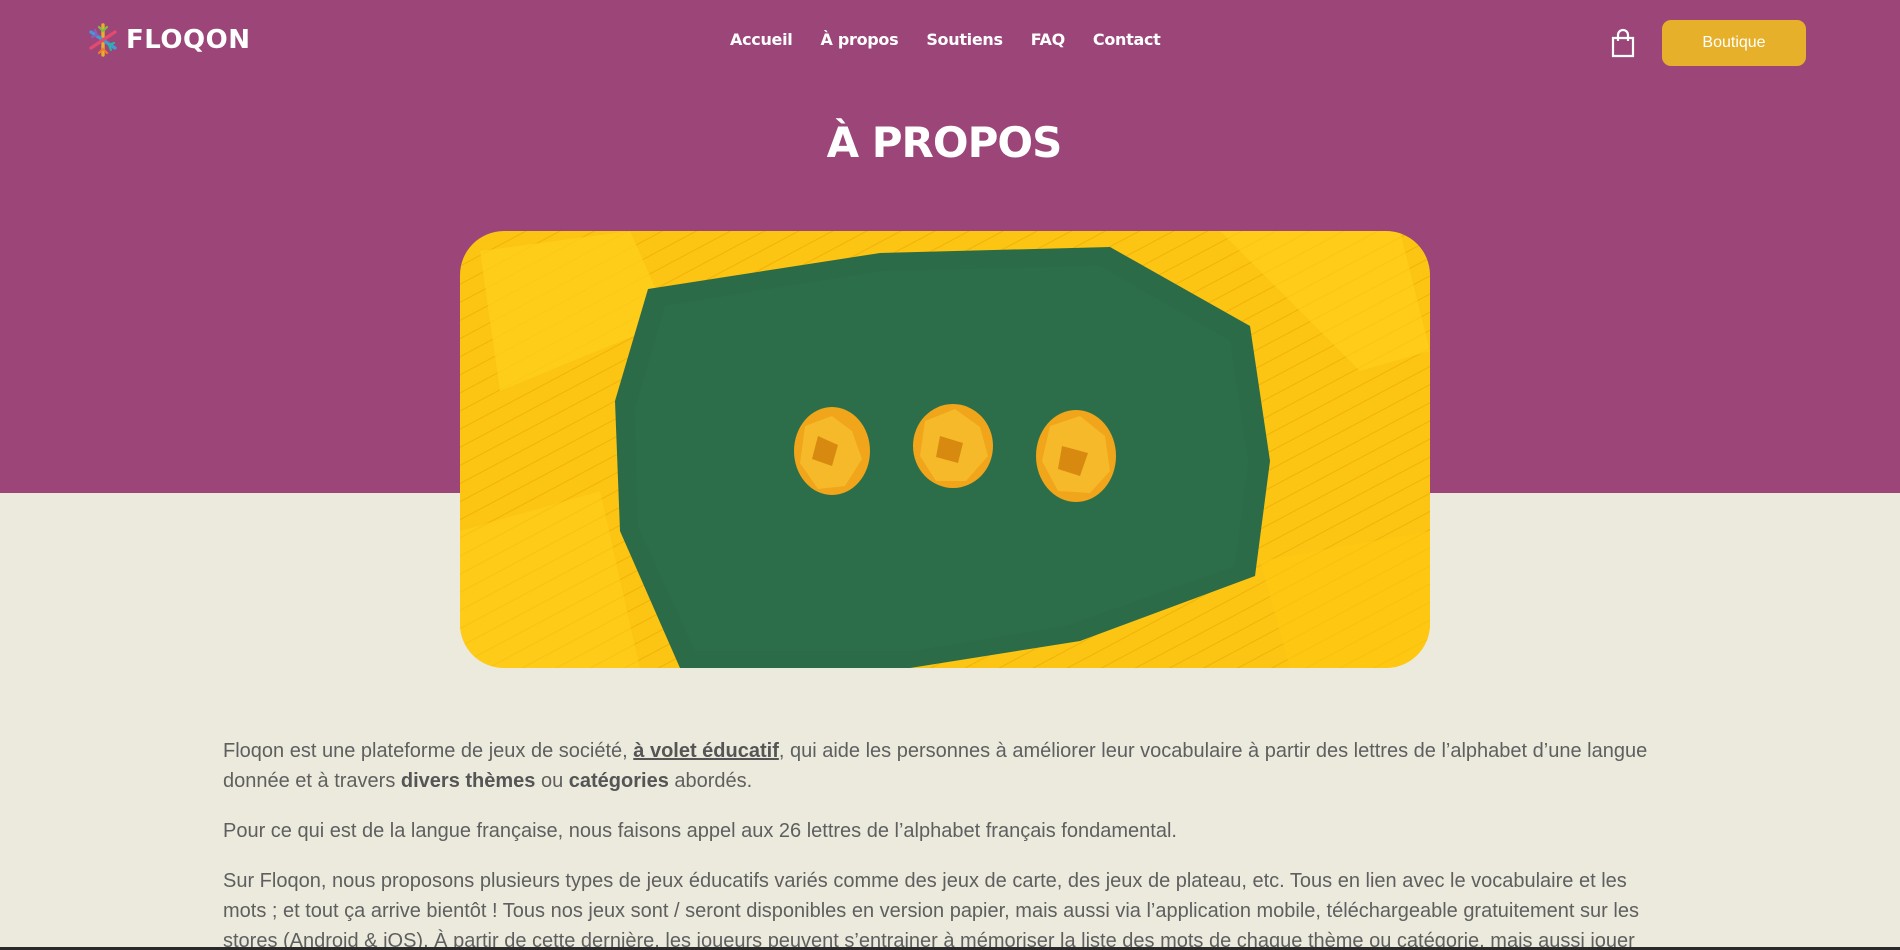 Image resolution: width=1900 pixels, height=950 pixels. Describe the element at coordinates (468, 781) in the screenshot. I see `bold-divers-themes: divers thèmes` at that location.